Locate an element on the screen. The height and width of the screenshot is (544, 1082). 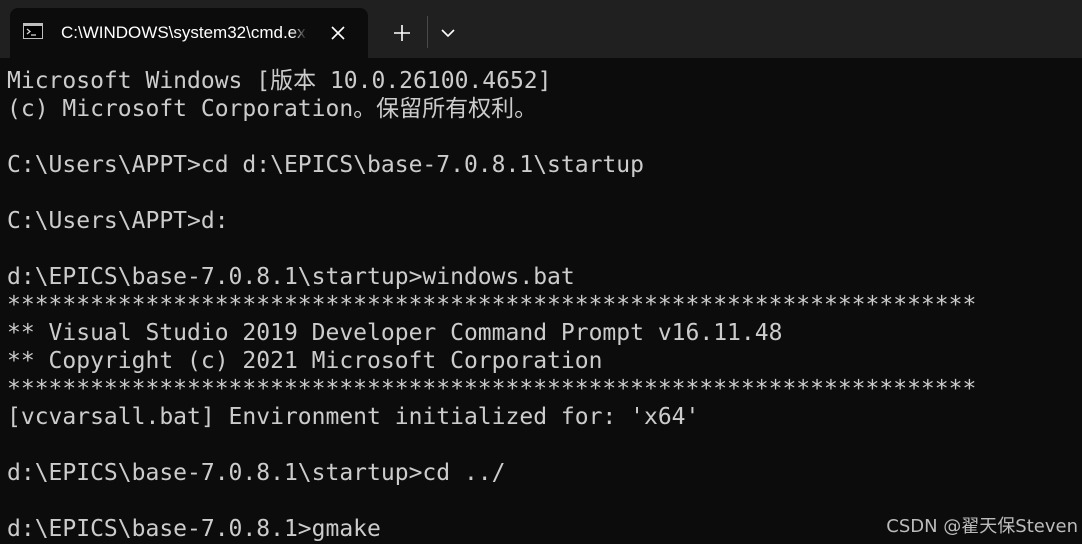
plus-icon is located at coordinates (402, 33).